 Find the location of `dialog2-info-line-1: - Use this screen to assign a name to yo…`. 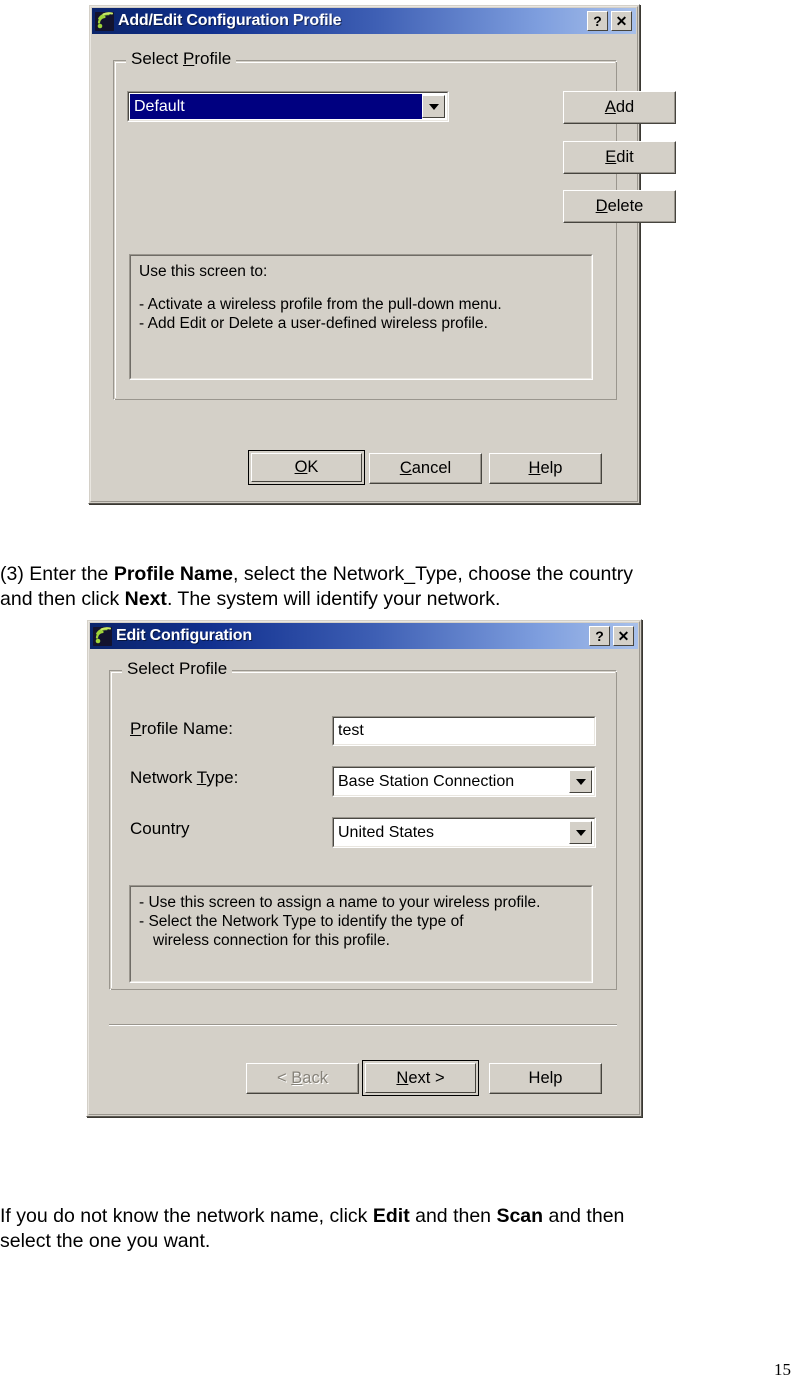

dialog2-info-line-1: - Use this screen to assign a name to yo… is located at coordinates (340, 902).